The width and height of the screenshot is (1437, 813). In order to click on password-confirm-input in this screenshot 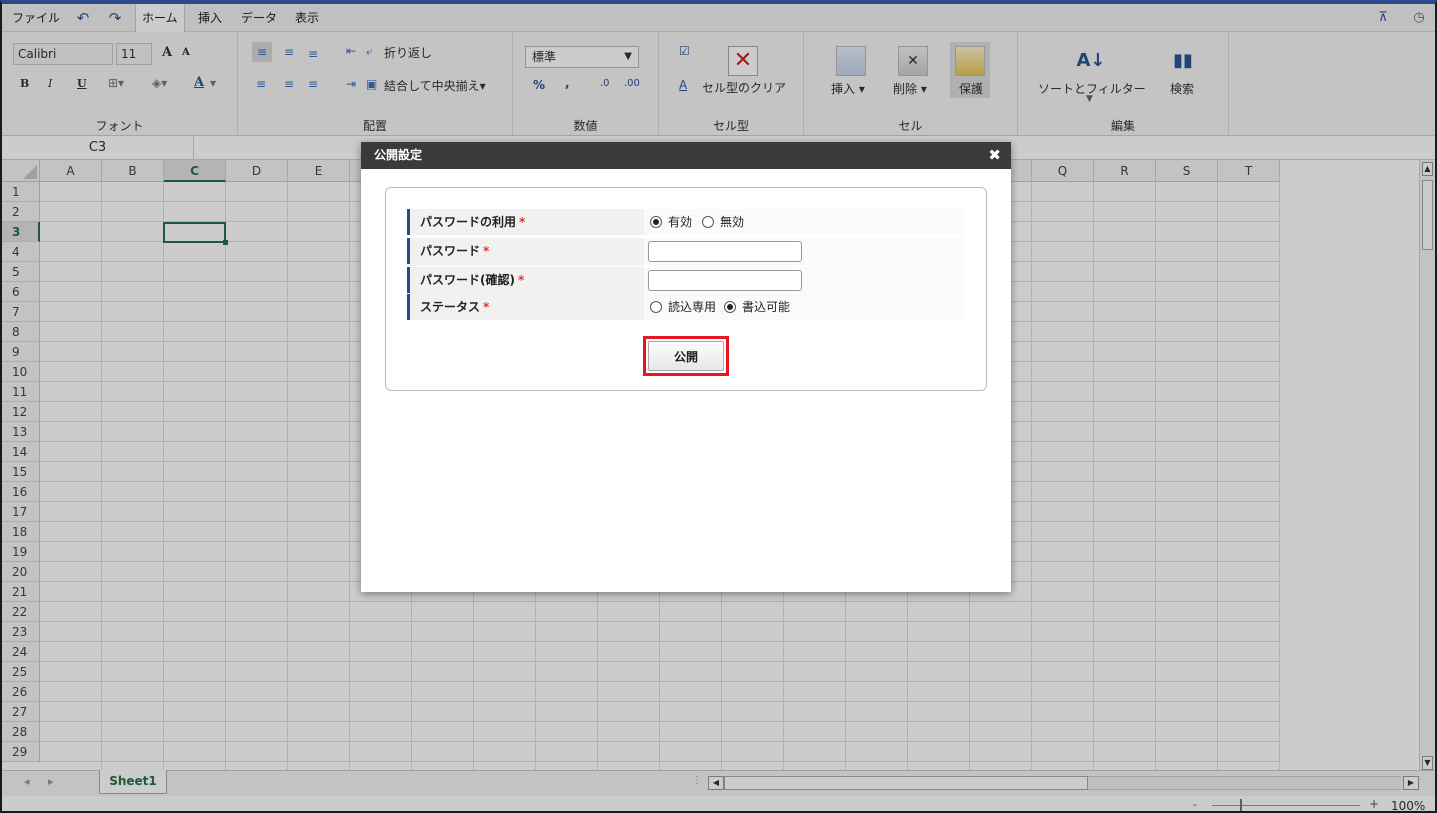, I will do `click(725, 280)`.